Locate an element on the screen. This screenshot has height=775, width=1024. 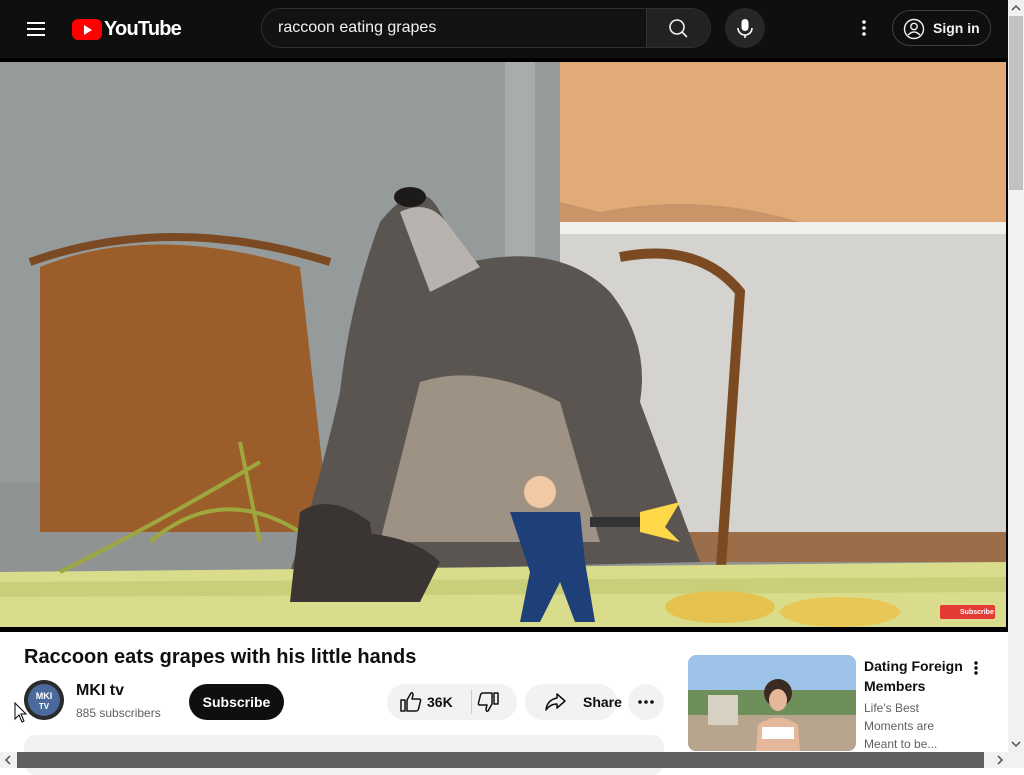
voice-search-button is located at coordinates (745, 28).